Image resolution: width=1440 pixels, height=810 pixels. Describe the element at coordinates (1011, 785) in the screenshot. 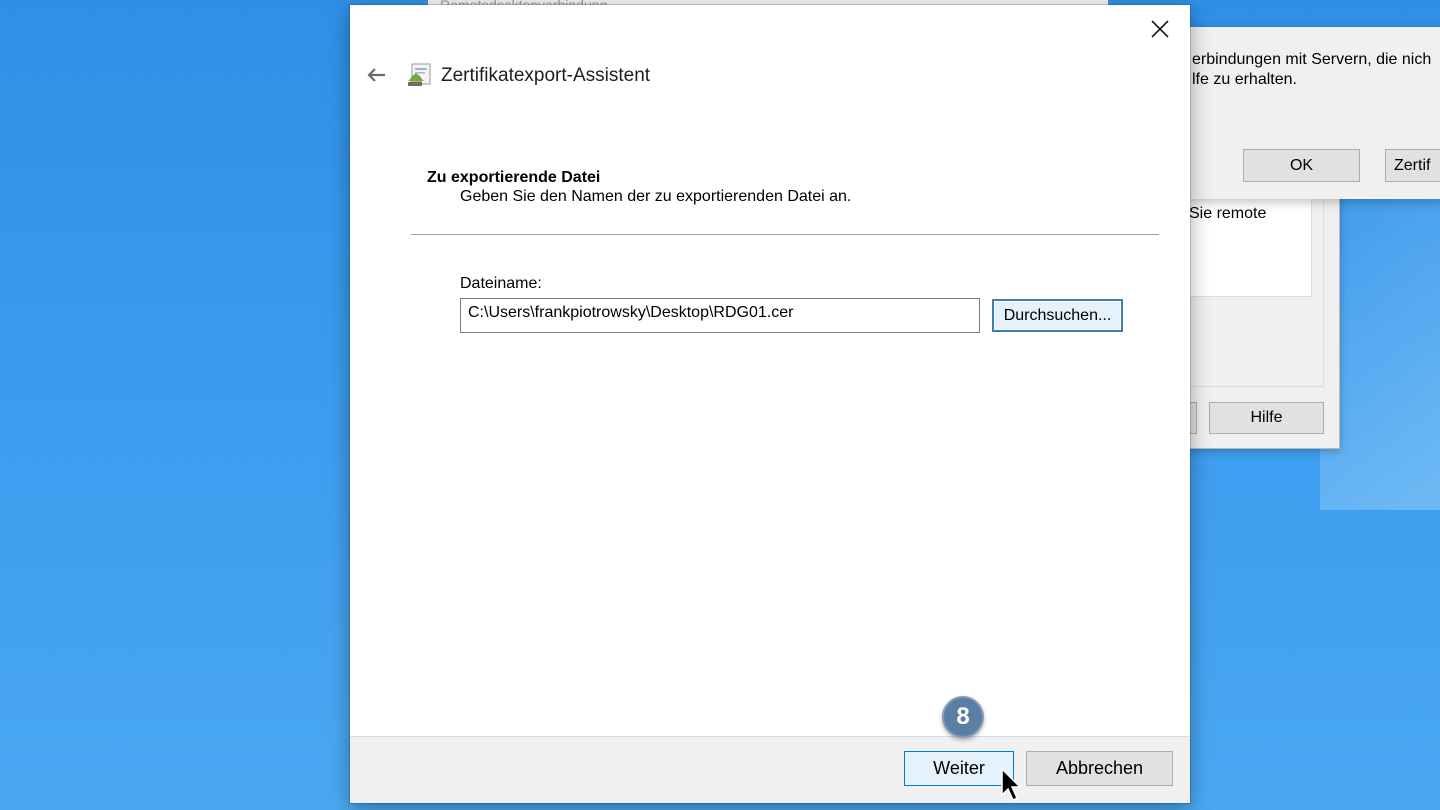

I see `mouse-pointer-icon` at that location.